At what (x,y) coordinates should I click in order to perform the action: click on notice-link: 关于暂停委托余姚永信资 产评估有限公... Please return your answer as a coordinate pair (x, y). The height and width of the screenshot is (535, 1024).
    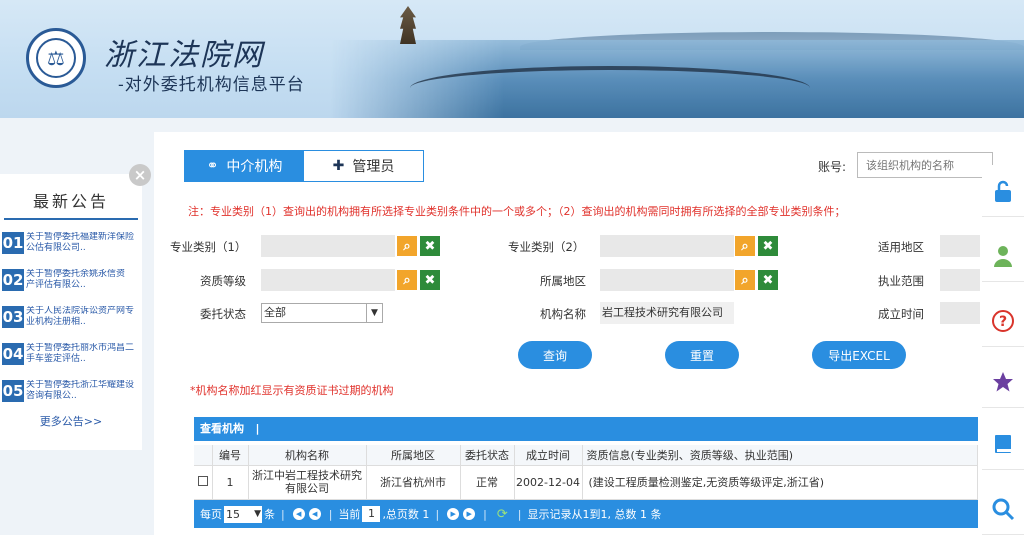
    Looking at the image, I should click on (80, 280).